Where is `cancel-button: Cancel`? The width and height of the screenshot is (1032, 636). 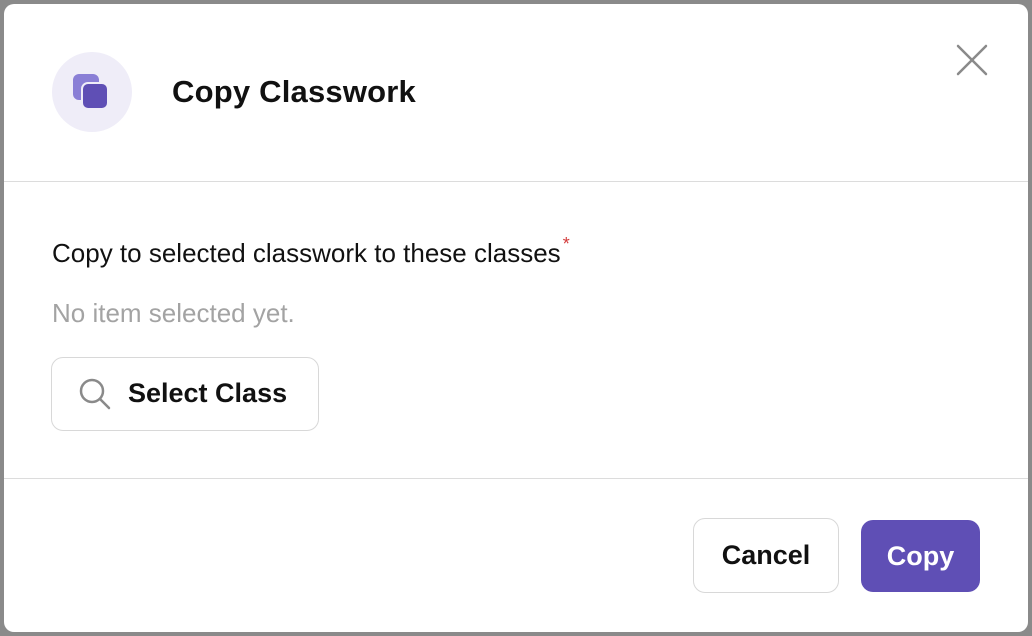 cancel-button: Cancel is located at coordinates (766, 555).